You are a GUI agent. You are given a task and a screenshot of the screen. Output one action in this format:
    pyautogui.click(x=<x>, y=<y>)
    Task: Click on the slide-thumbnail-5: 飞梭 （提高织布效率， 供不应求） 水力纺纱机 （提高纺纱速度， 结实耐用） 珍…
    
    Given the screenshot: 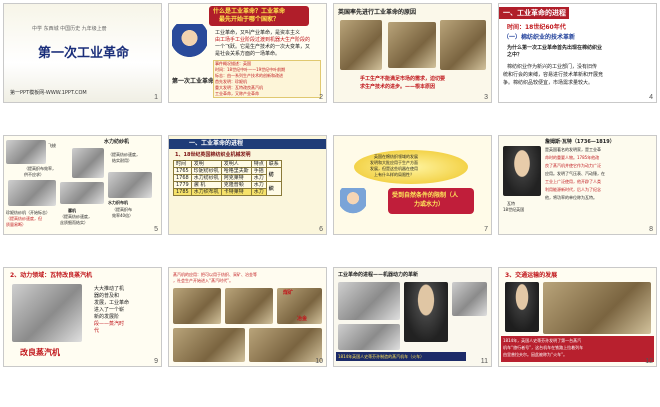 What is the action you would take?
    pyautogui.click(x=82, y=185)
    